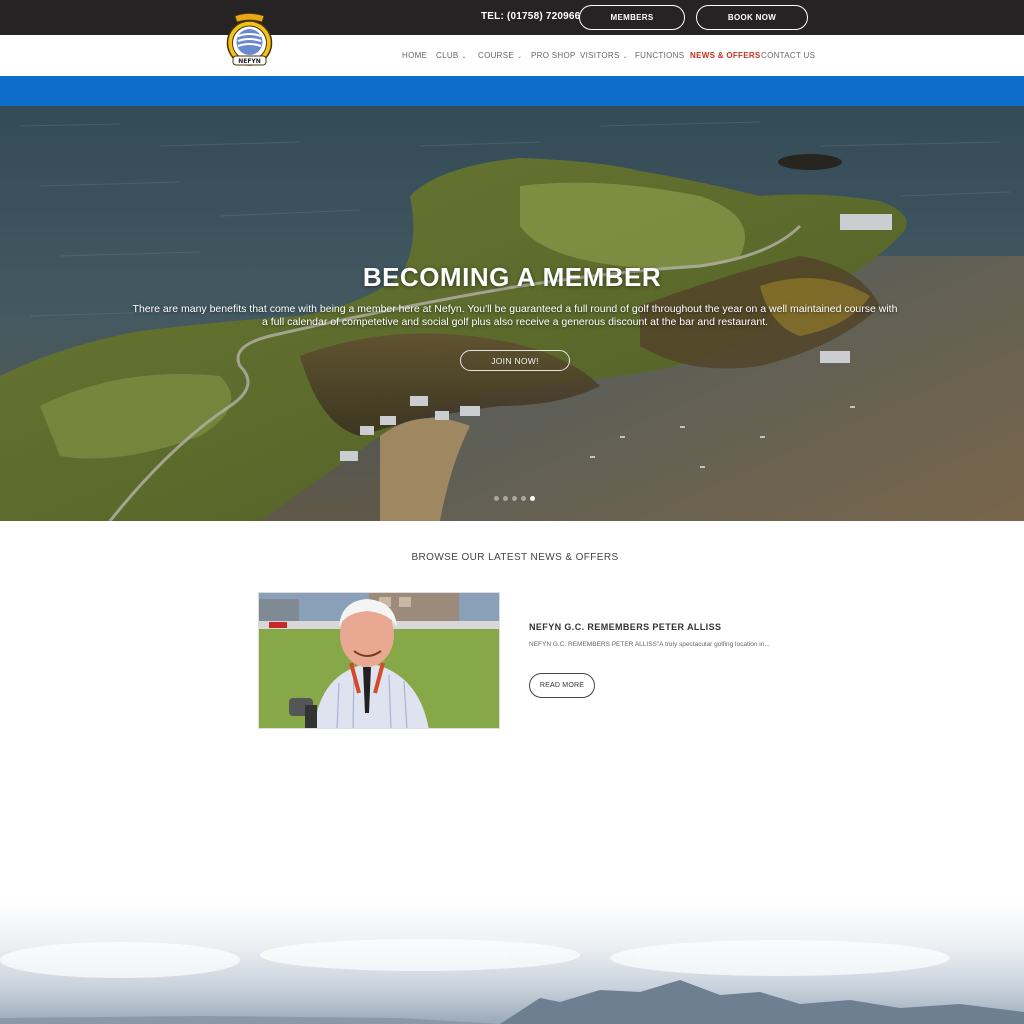 The image size is (1024, 1024). What do you see at coordinates (512, 277) in the screenshot?
I see `hero-title: BECOMING A MEMBER` at bounding box center [512, 277].